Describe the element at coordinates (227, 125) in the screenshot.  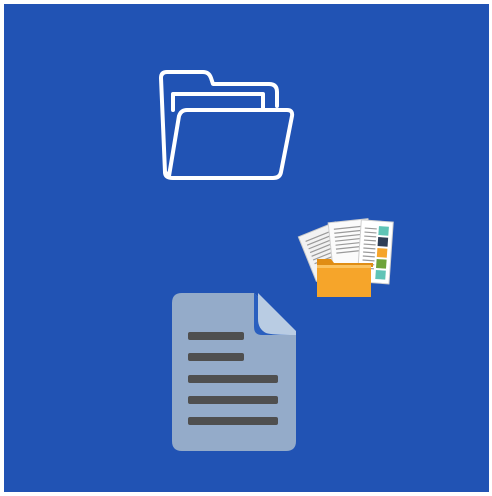
I see `folder-open-outline-icon` at that location.